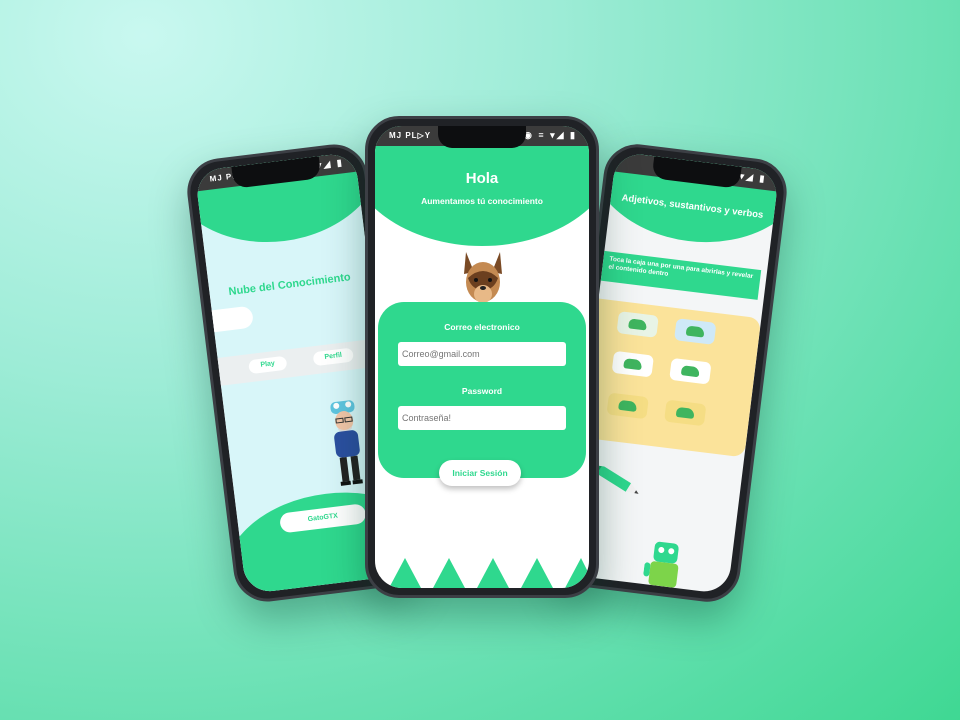 The height and width of the screenshot is (720, 960). Describe the element at coordinates (482, 418) in the screenshot. I see `password-field` at that location.